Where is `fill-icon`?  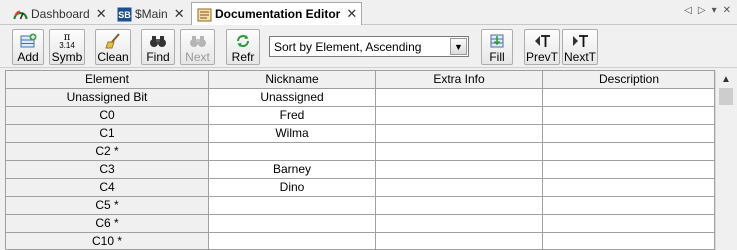
fill-icon is located at coordinates (497, 41).